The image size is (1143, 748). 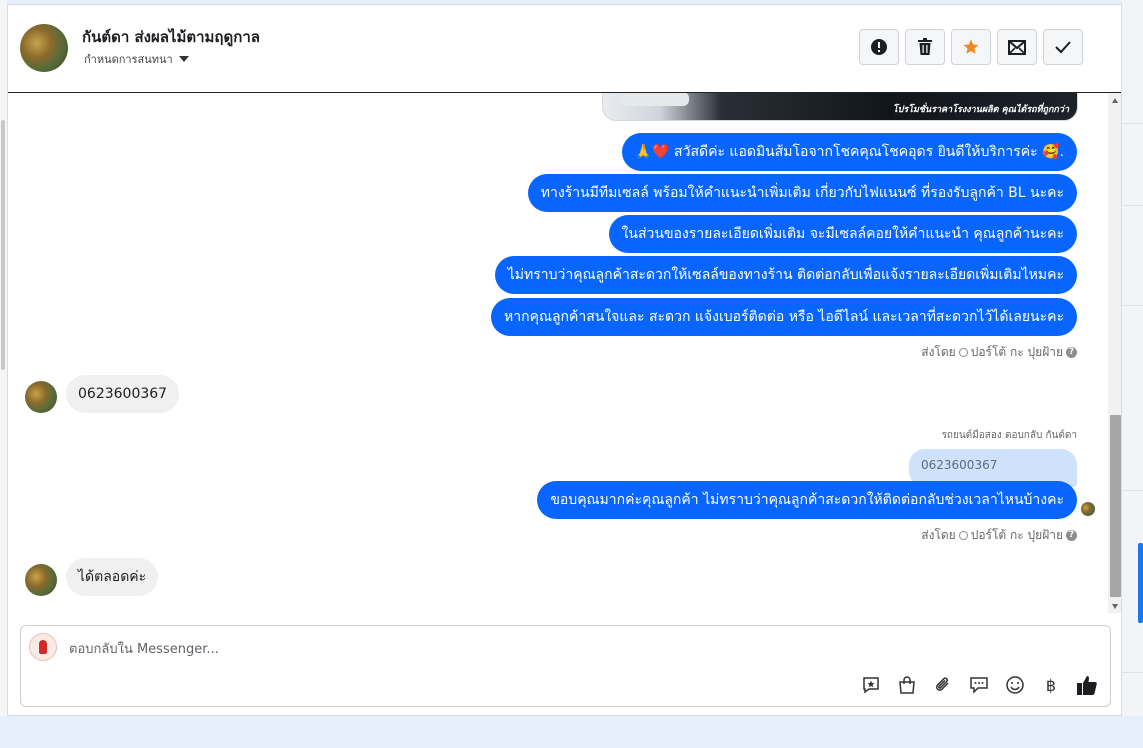 I want to click on thumbs-up-icon, so click(x=1087, y=685).